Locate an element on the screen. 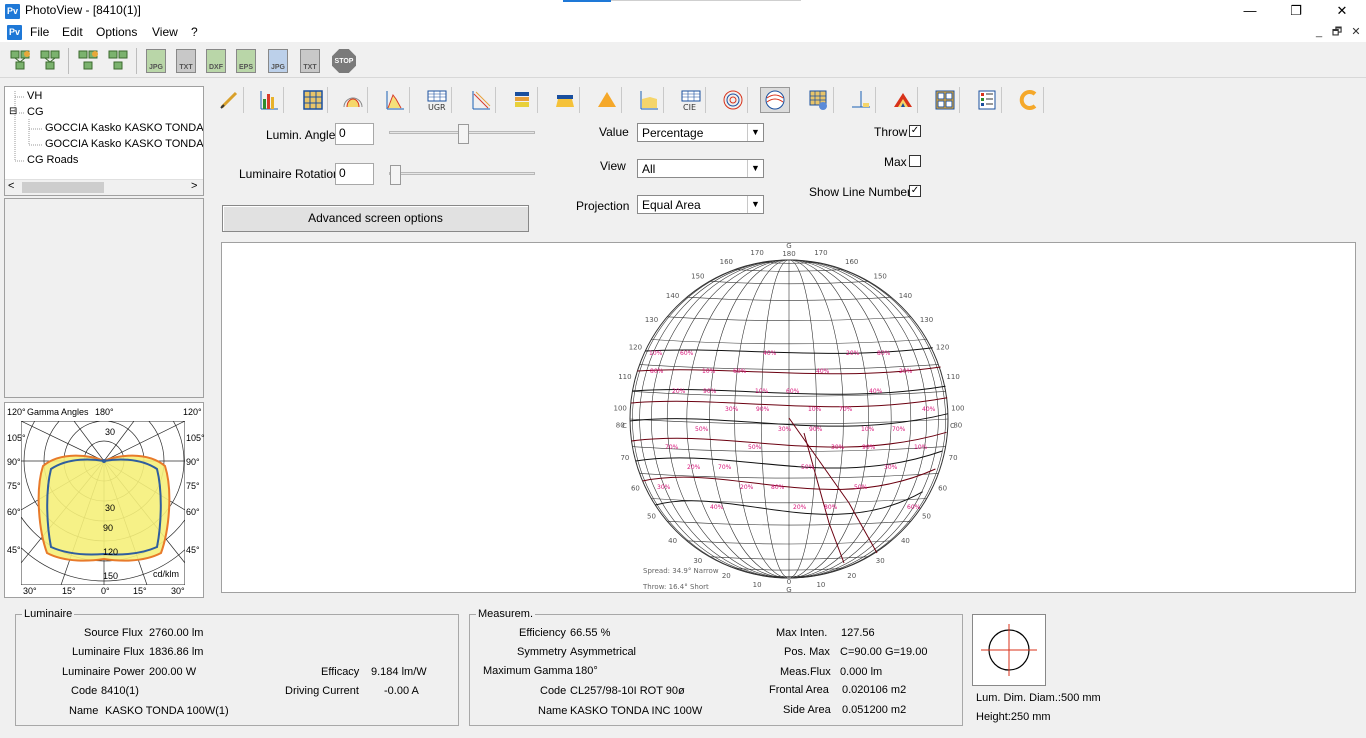  polar-label-top-right: 120° is located at coordinates (192, 412).